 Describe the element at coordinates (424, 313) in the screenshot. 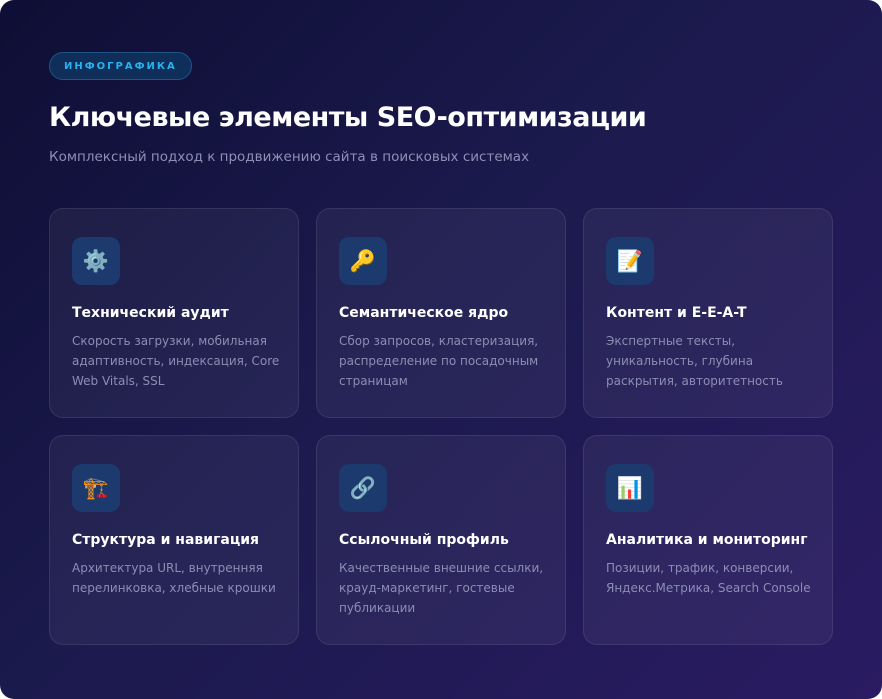

I see `card-title: Семантическое ядро` at that location.